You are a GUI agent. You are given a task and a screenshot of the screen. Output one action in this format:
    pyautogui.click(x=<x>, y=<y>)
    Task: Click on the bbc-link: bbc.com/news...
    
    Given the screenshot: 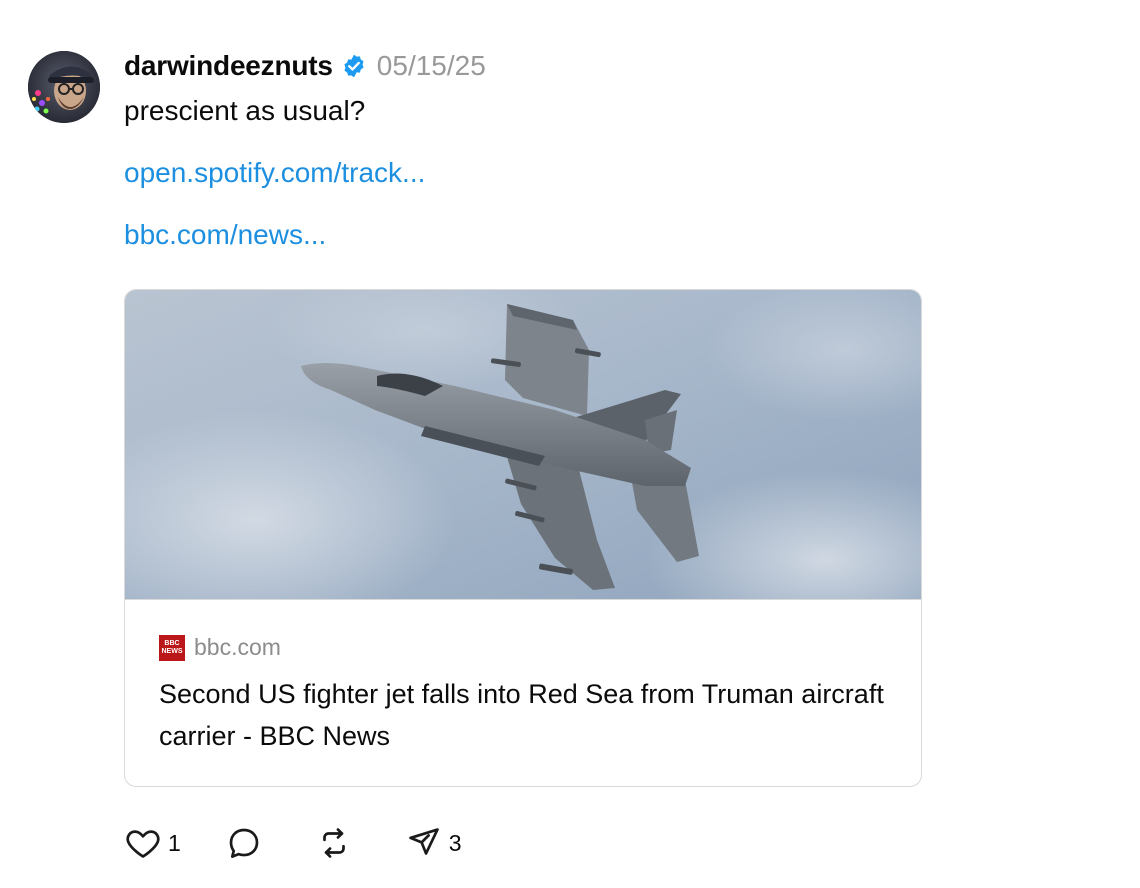 What is the action you would take?
    pyautogui.click(x=225, y=235)
    